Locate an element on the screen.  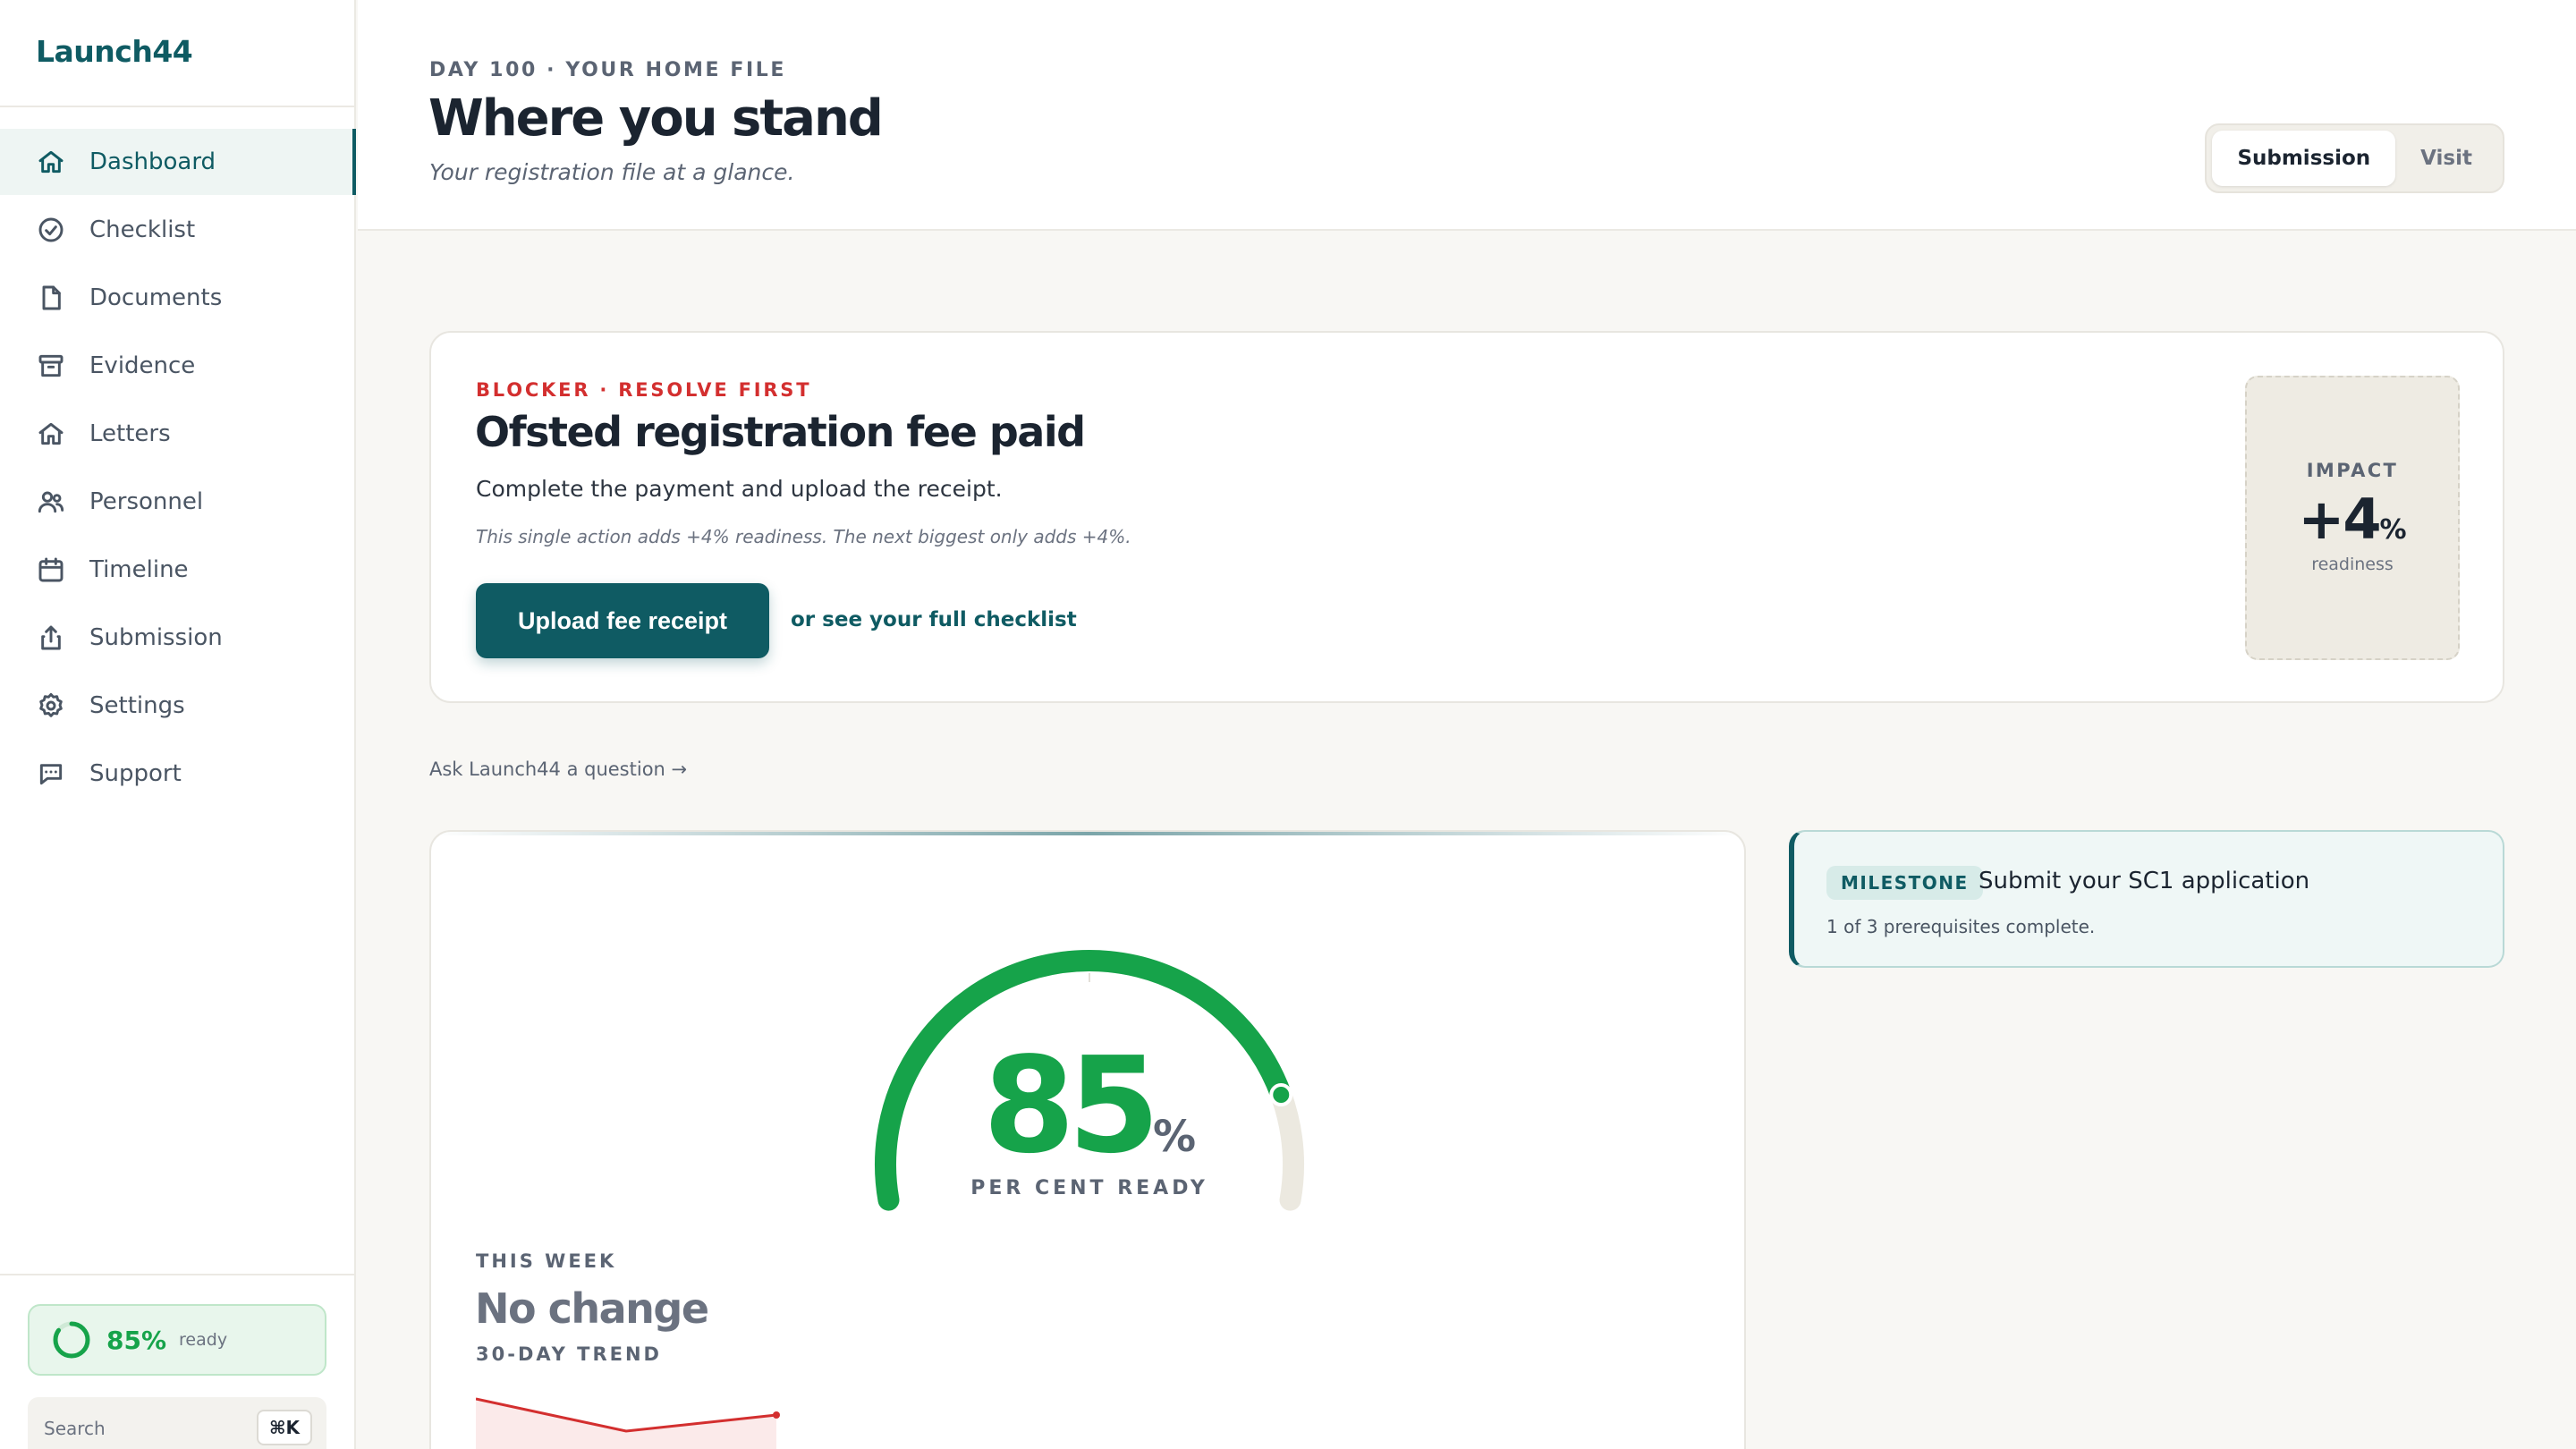
impact-sublabel: readiness is located at coordinates (2352, 564).